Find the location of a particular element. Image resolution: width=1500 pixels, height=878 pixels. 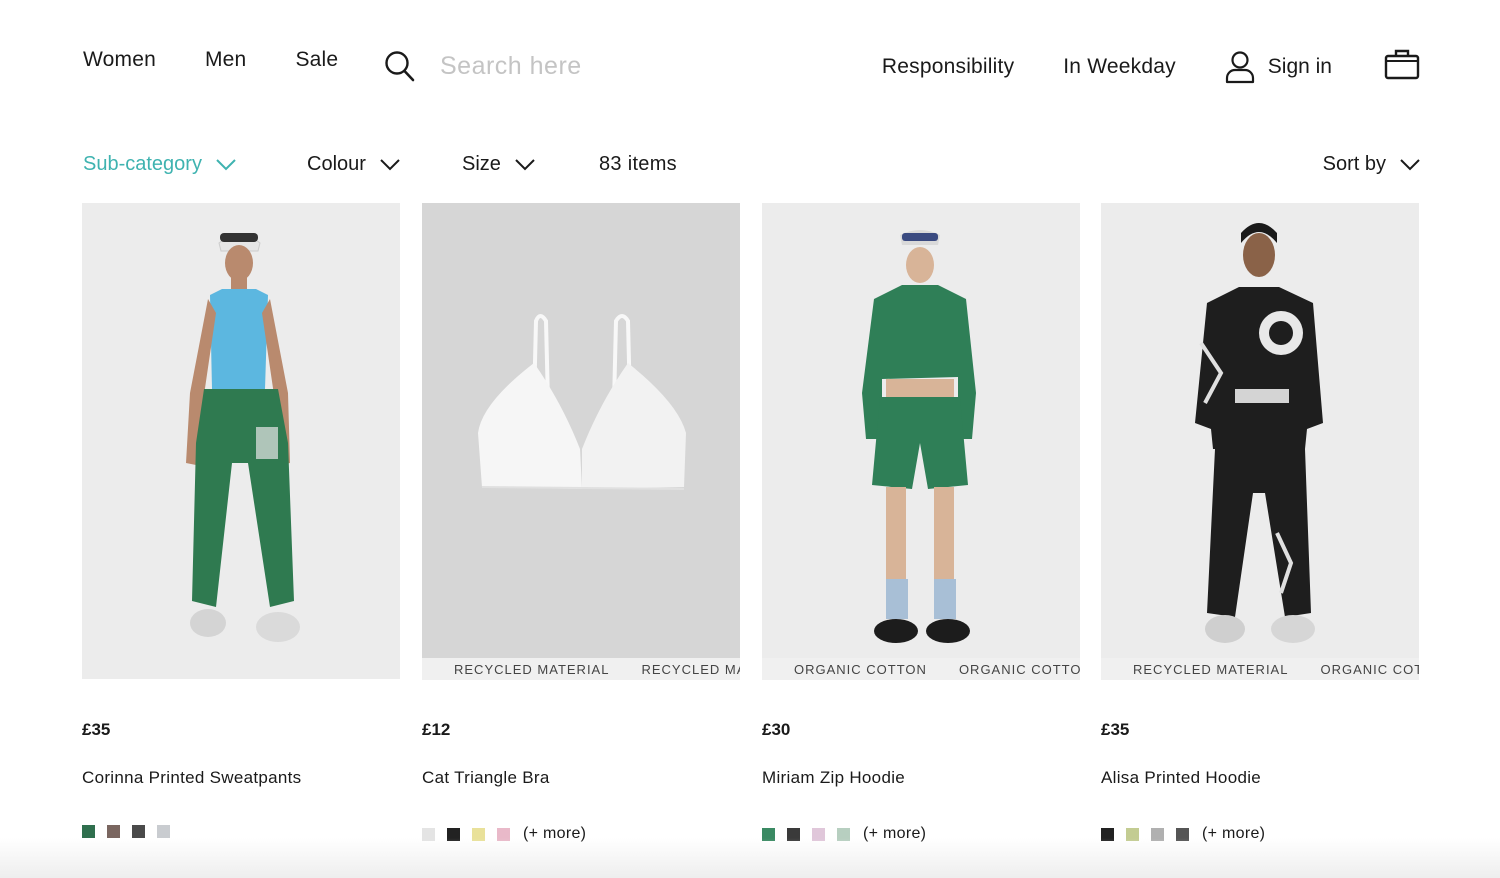

material-tags: RECYCLED MATERIAL RECYCLED MA is located at coordinates (581, 669).